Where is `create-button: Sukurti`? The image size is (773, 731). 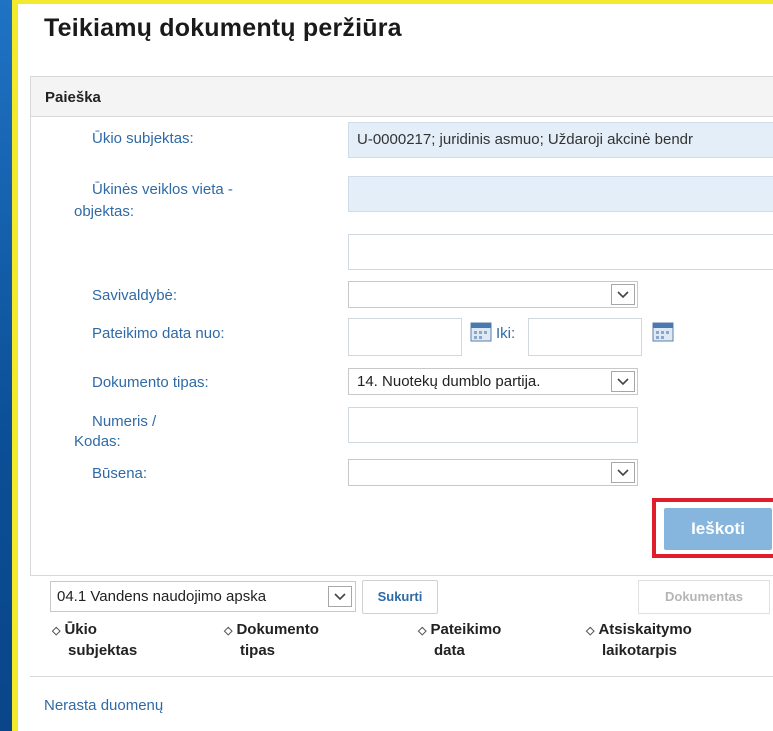
create-button: Sukurti is located at coordinates (400, 597).